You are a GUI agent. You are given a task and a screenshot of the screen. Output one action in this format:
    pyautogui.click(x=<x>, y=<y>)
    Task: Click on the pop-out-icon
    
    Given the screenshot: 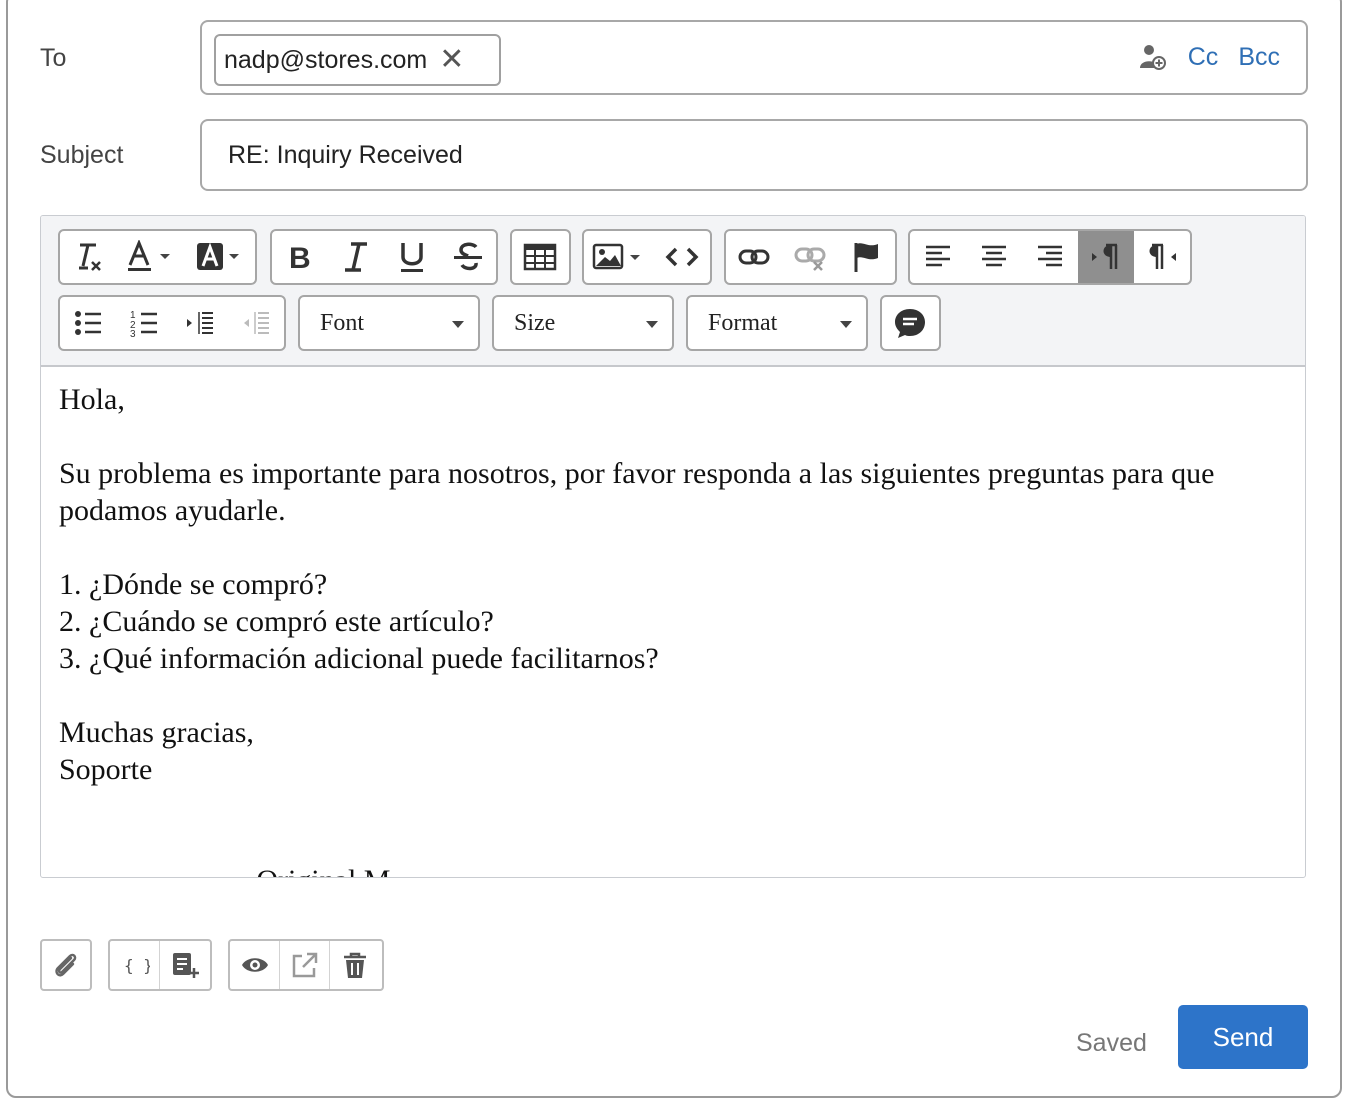 What is the action you would take?
    pyautogui.click(x=305, y=965)
    